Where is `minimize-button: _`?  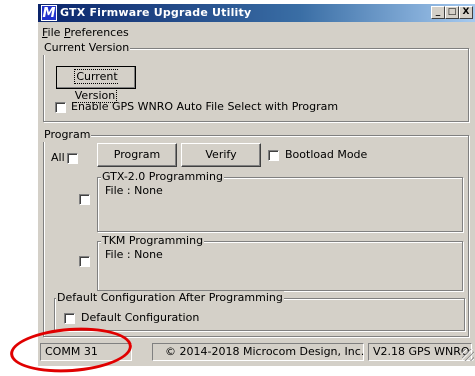 minimize-button: _ is located at coordinates (438, 12).